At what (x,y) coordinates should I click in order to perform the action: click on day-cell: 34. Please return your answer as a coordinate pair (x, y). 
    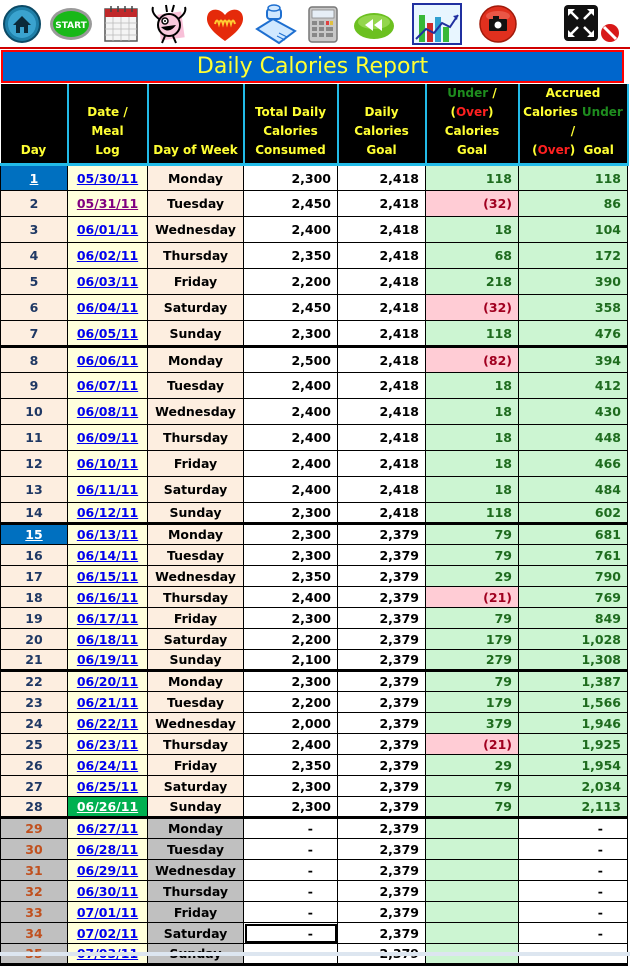
    Looking at the image, I should click on (34, 933).